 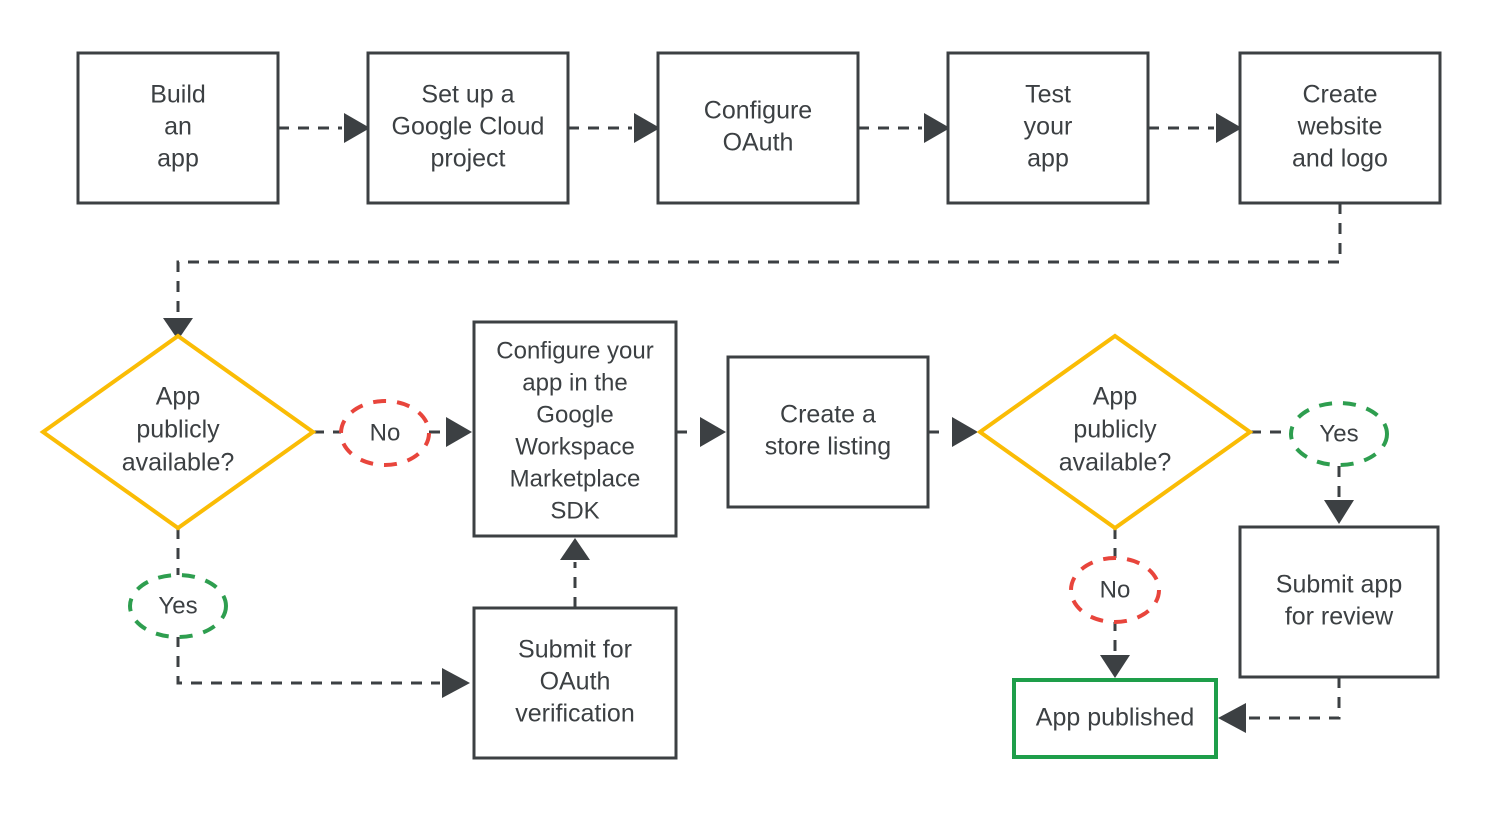 I want to click on branch-label-right-yes-text: Yes, so click(x=1338, y=433).